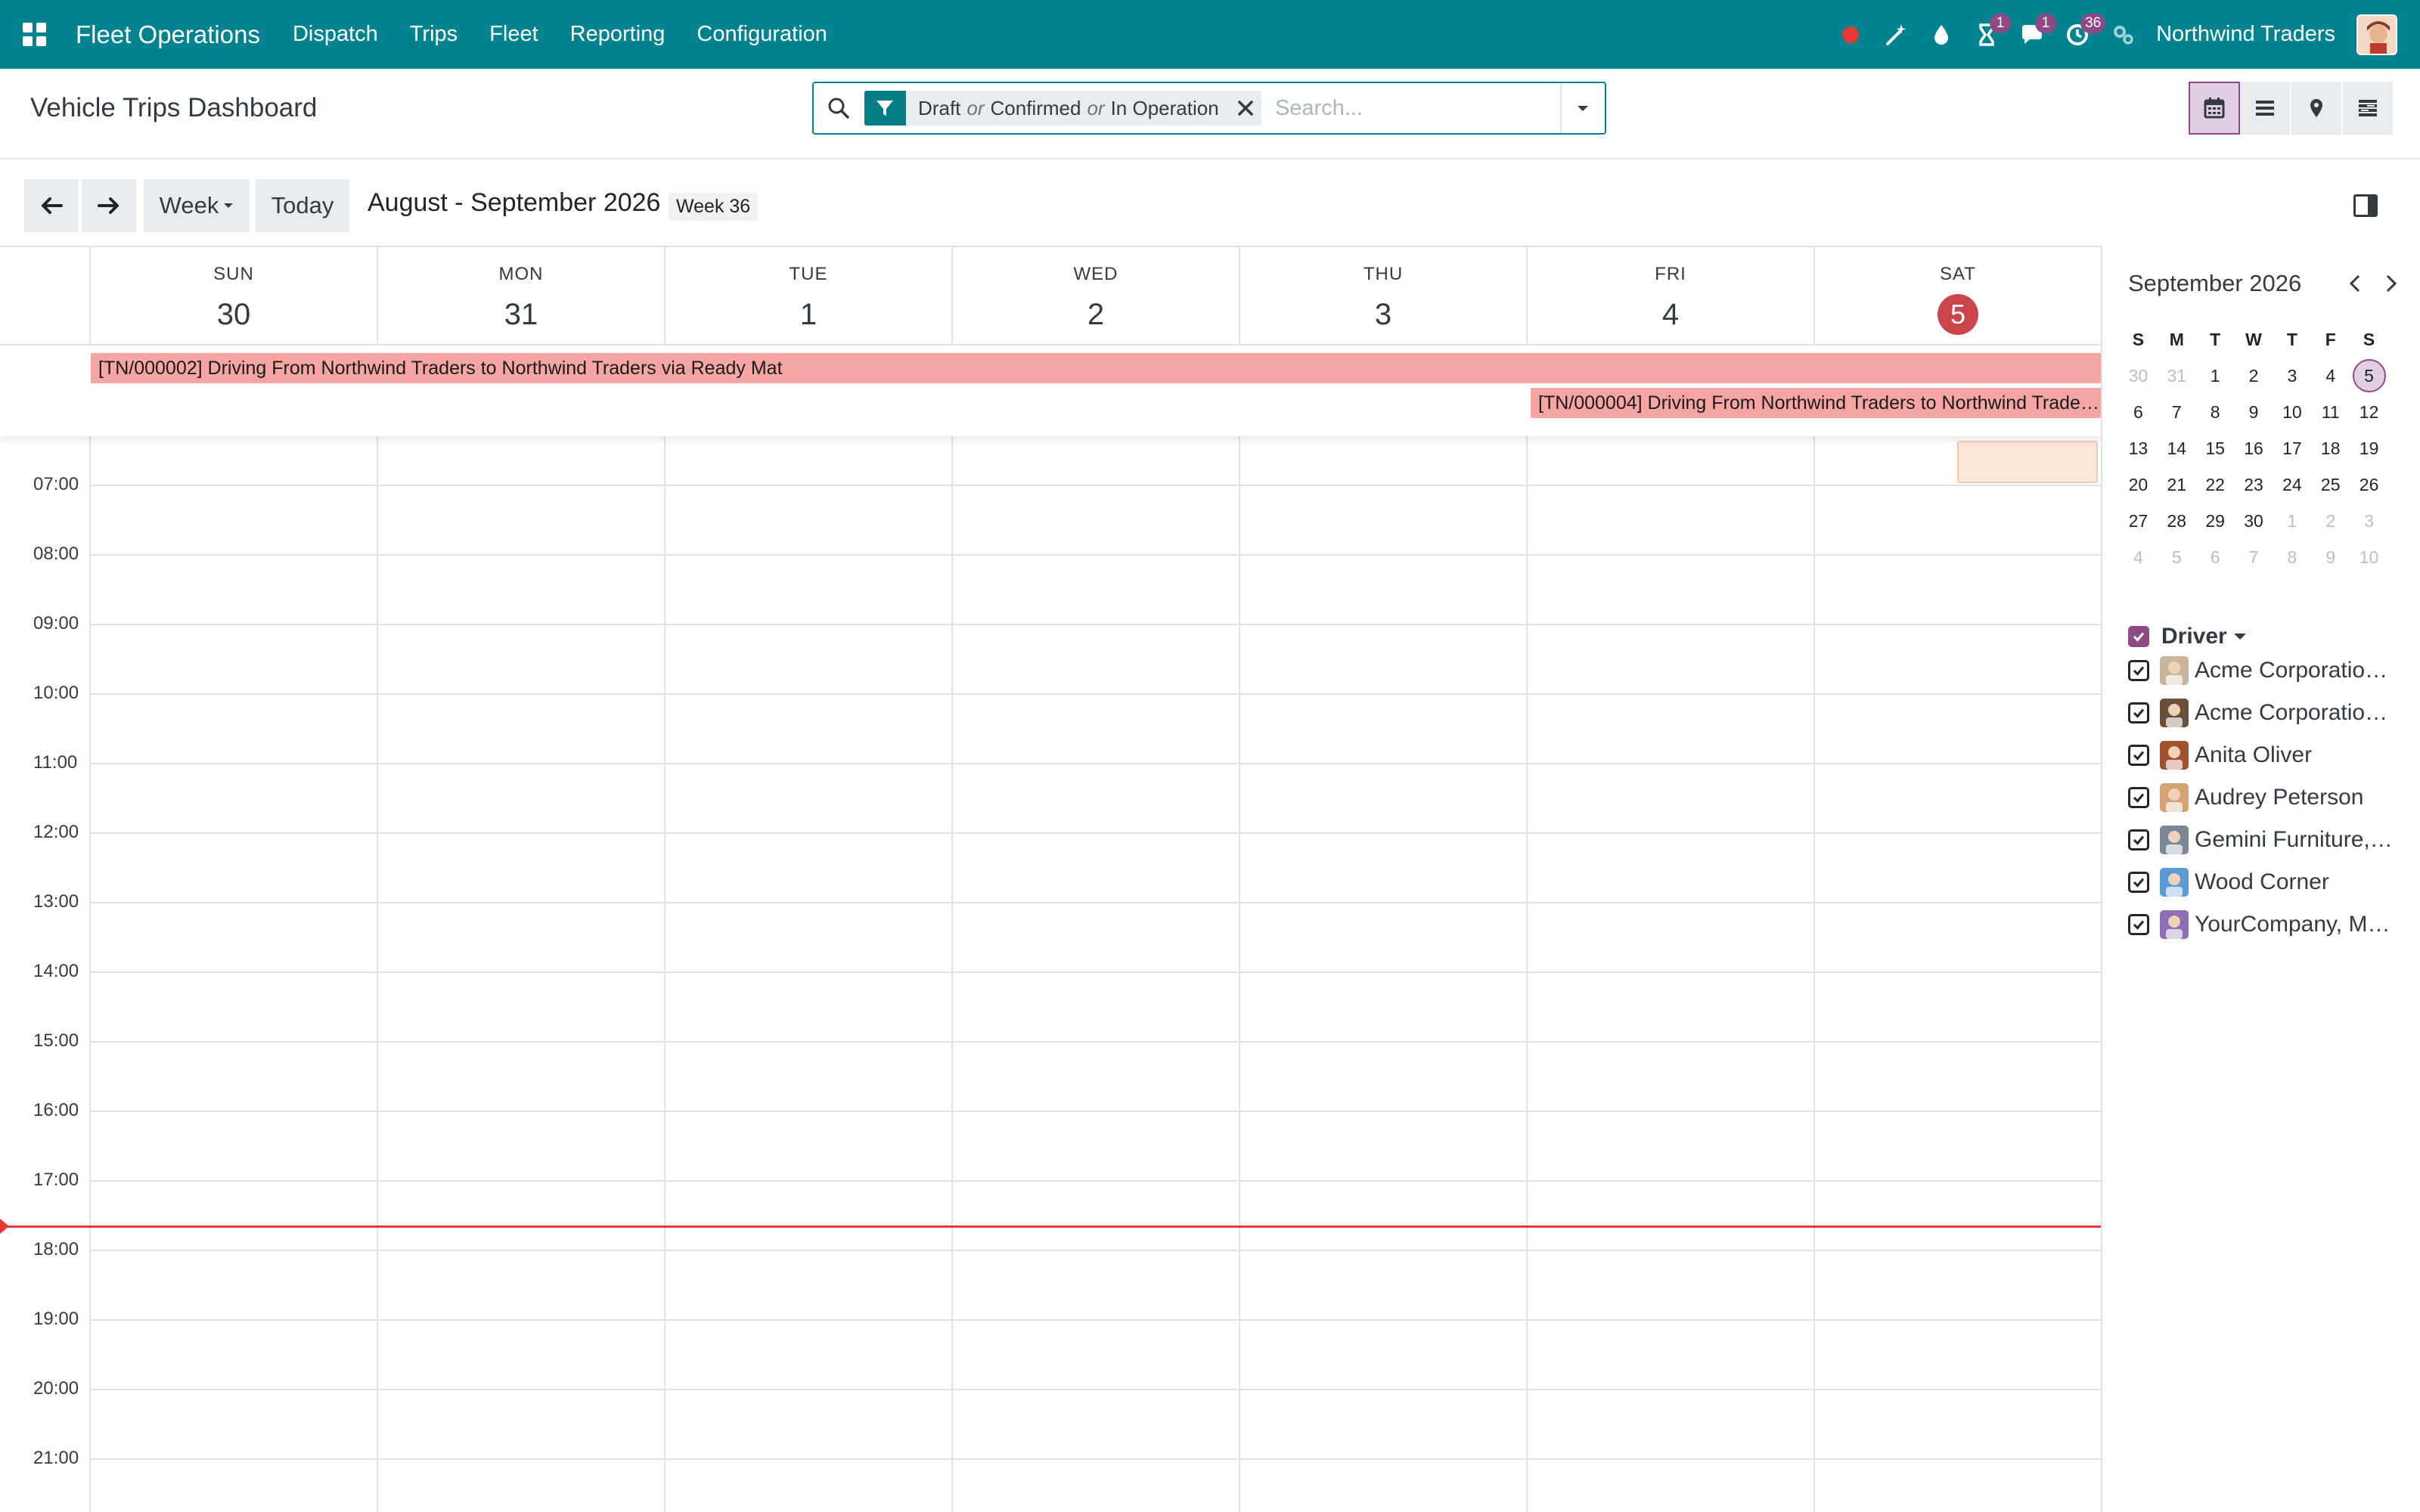 This screenshot has height=1512, width=2420. What do you see at coordinates (513, 34) in the screenshot?
I see `menu-fleet: Fleet` at bounding box center [513, 34].